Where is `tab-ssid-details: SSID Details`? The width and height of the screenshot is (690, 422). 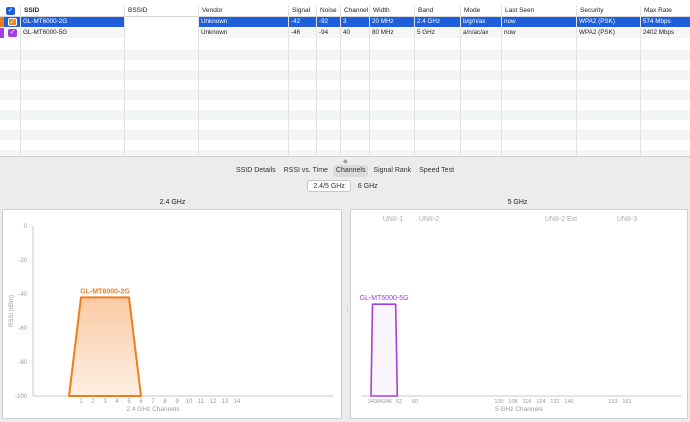
tab-ssid-details: SSID Details is located at coordinates (256, 171).